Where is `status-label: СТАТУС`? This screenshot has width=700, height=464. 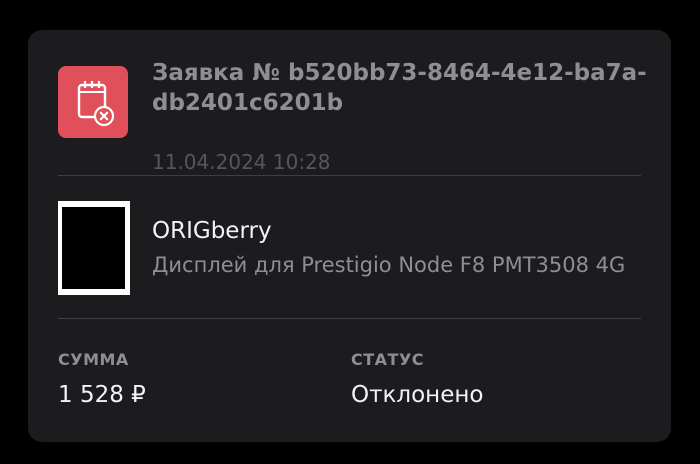 status-label: СТАТУС is located at coordinates (388, 359).